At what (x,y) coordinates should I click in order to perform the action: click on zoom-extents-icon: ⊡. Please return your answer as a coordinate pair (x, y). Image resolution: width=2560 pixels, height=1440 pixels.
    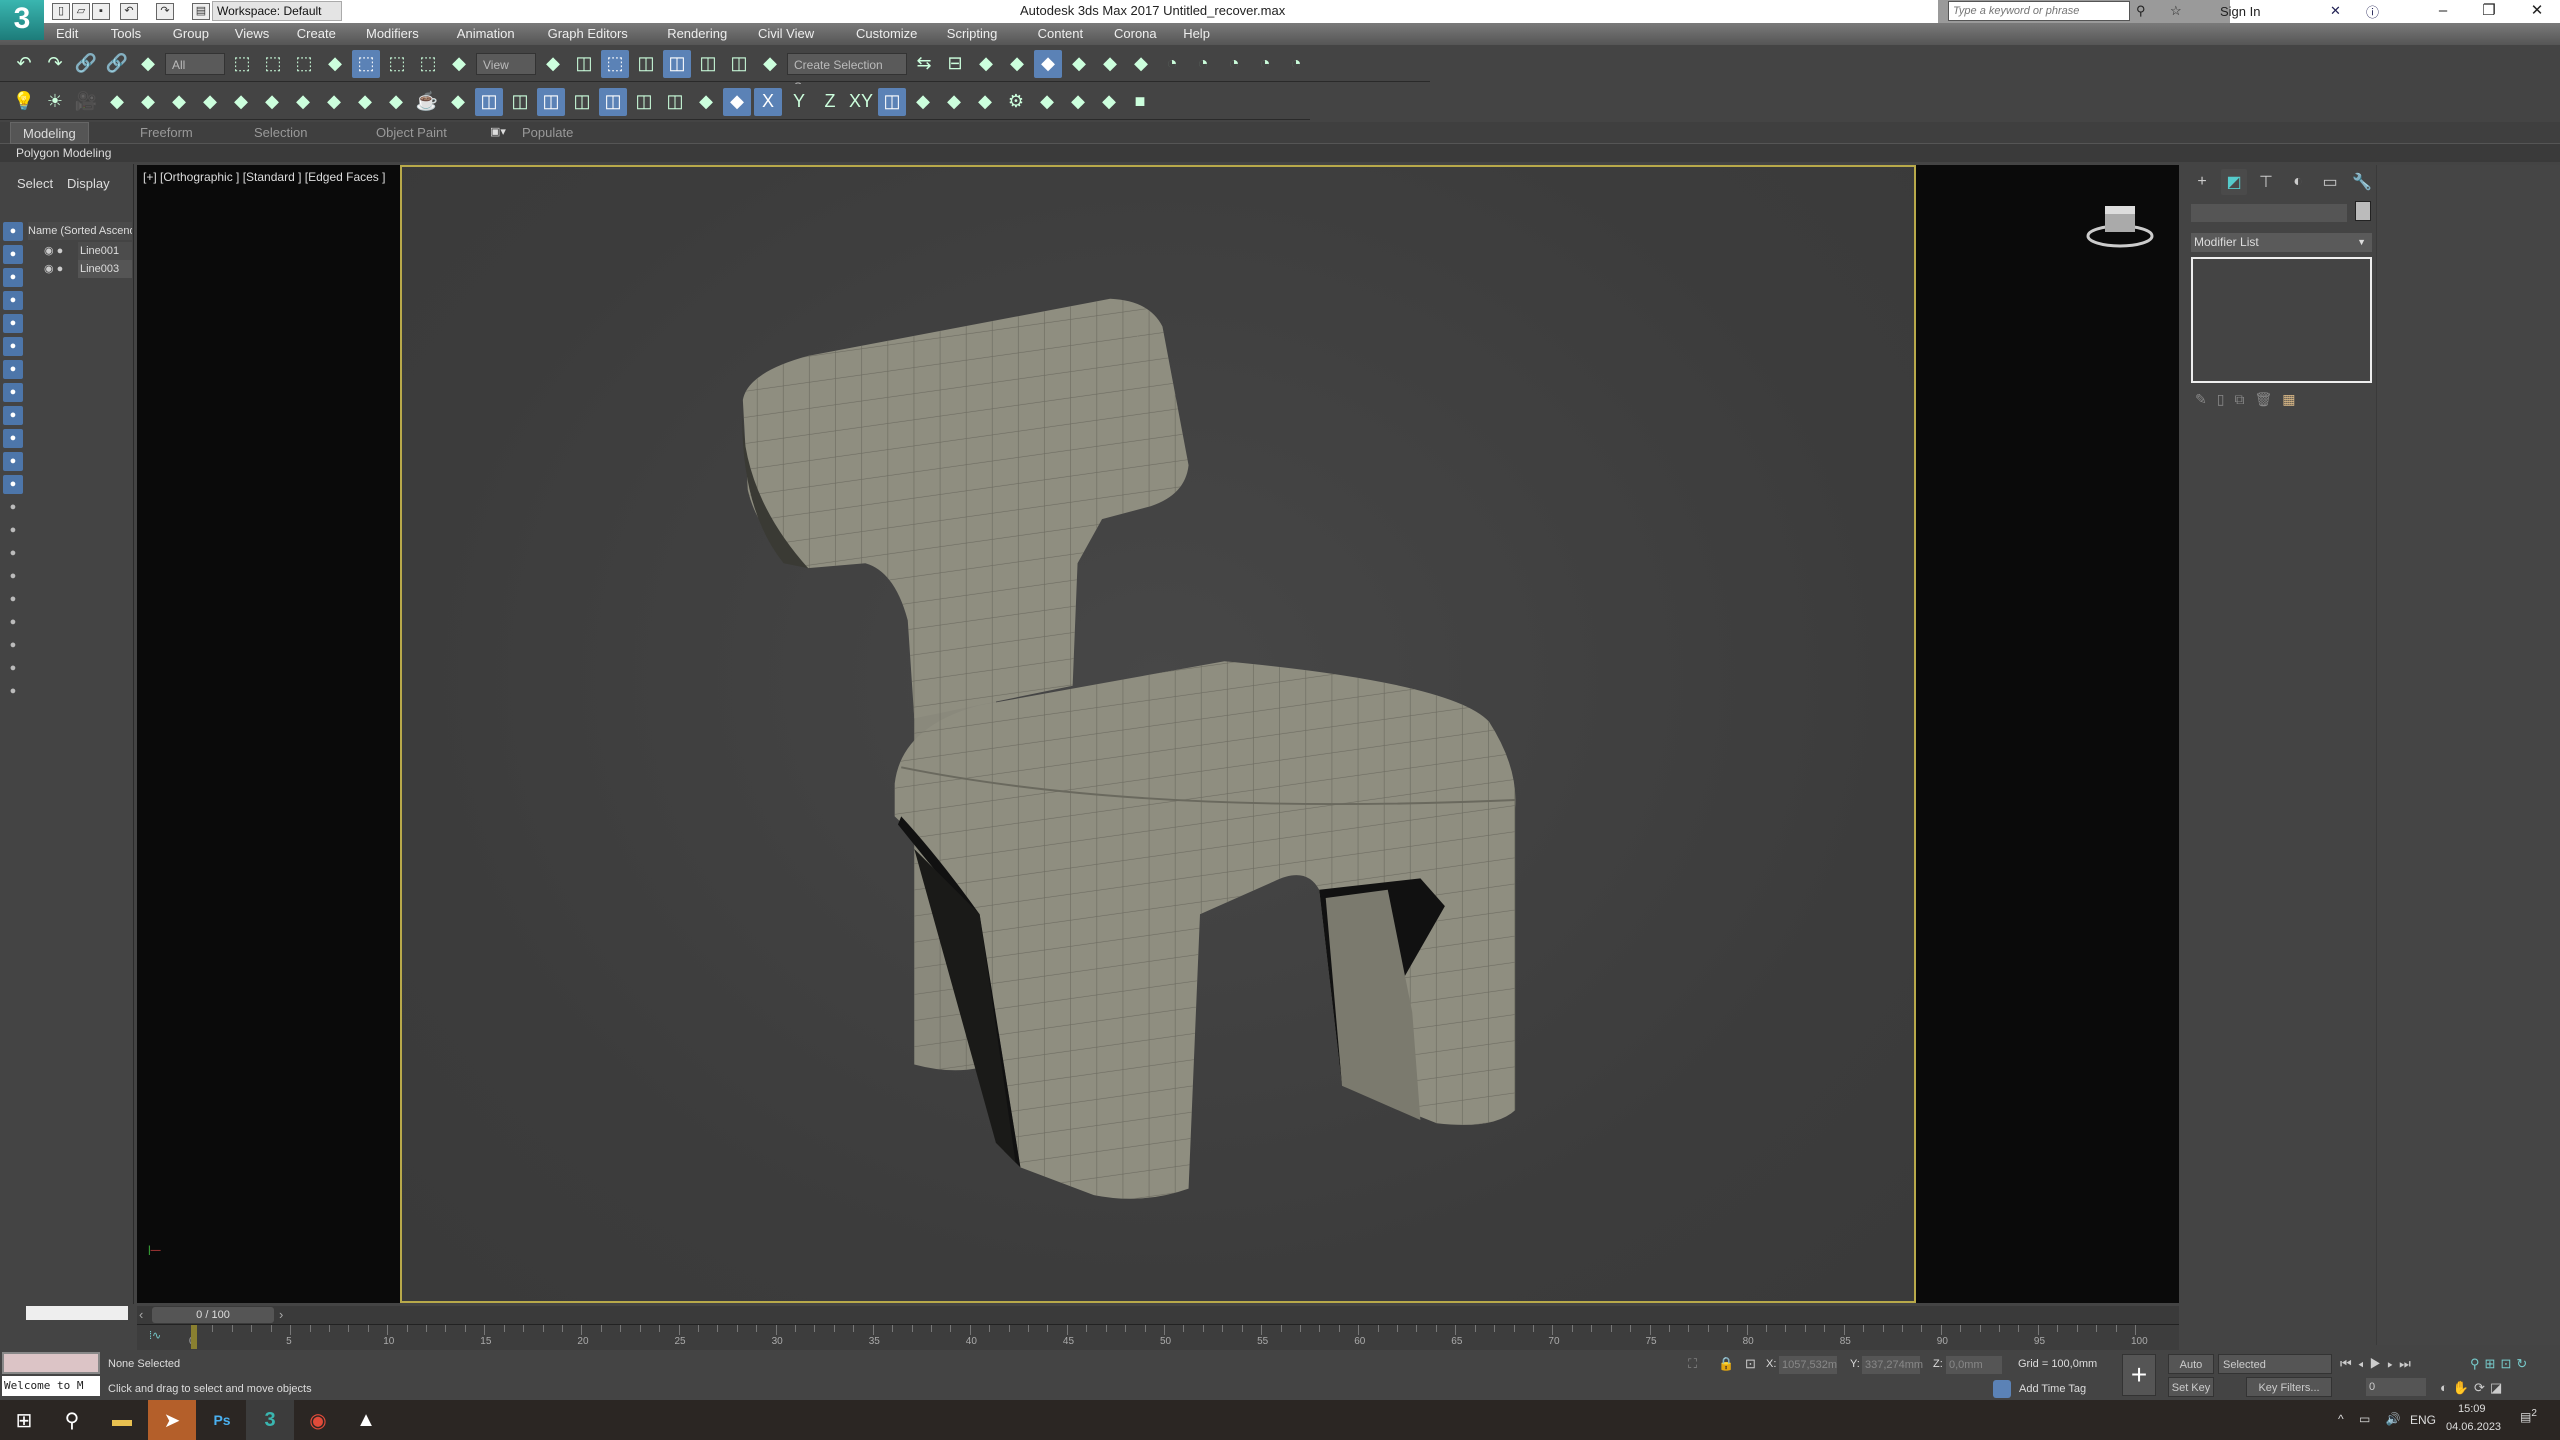
    Looking at the image, I should click on (2508, 1363).